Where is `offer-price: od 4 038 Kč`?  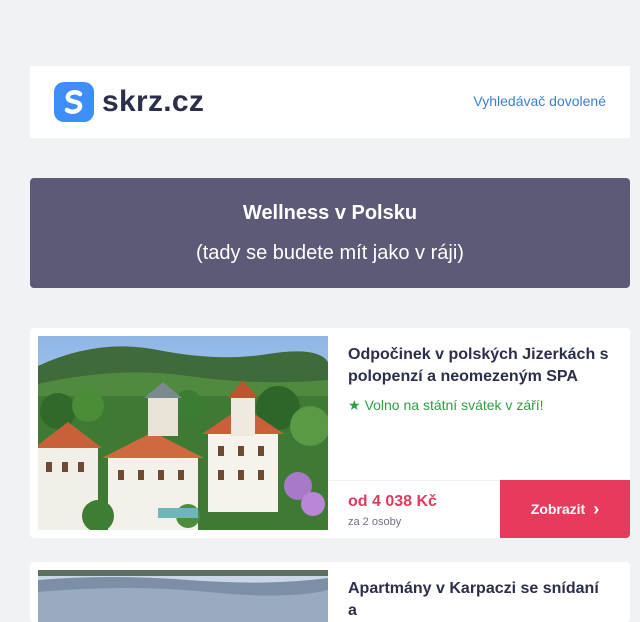
offer-price: od 4 038 Kč is located at coordinates (392, 501).